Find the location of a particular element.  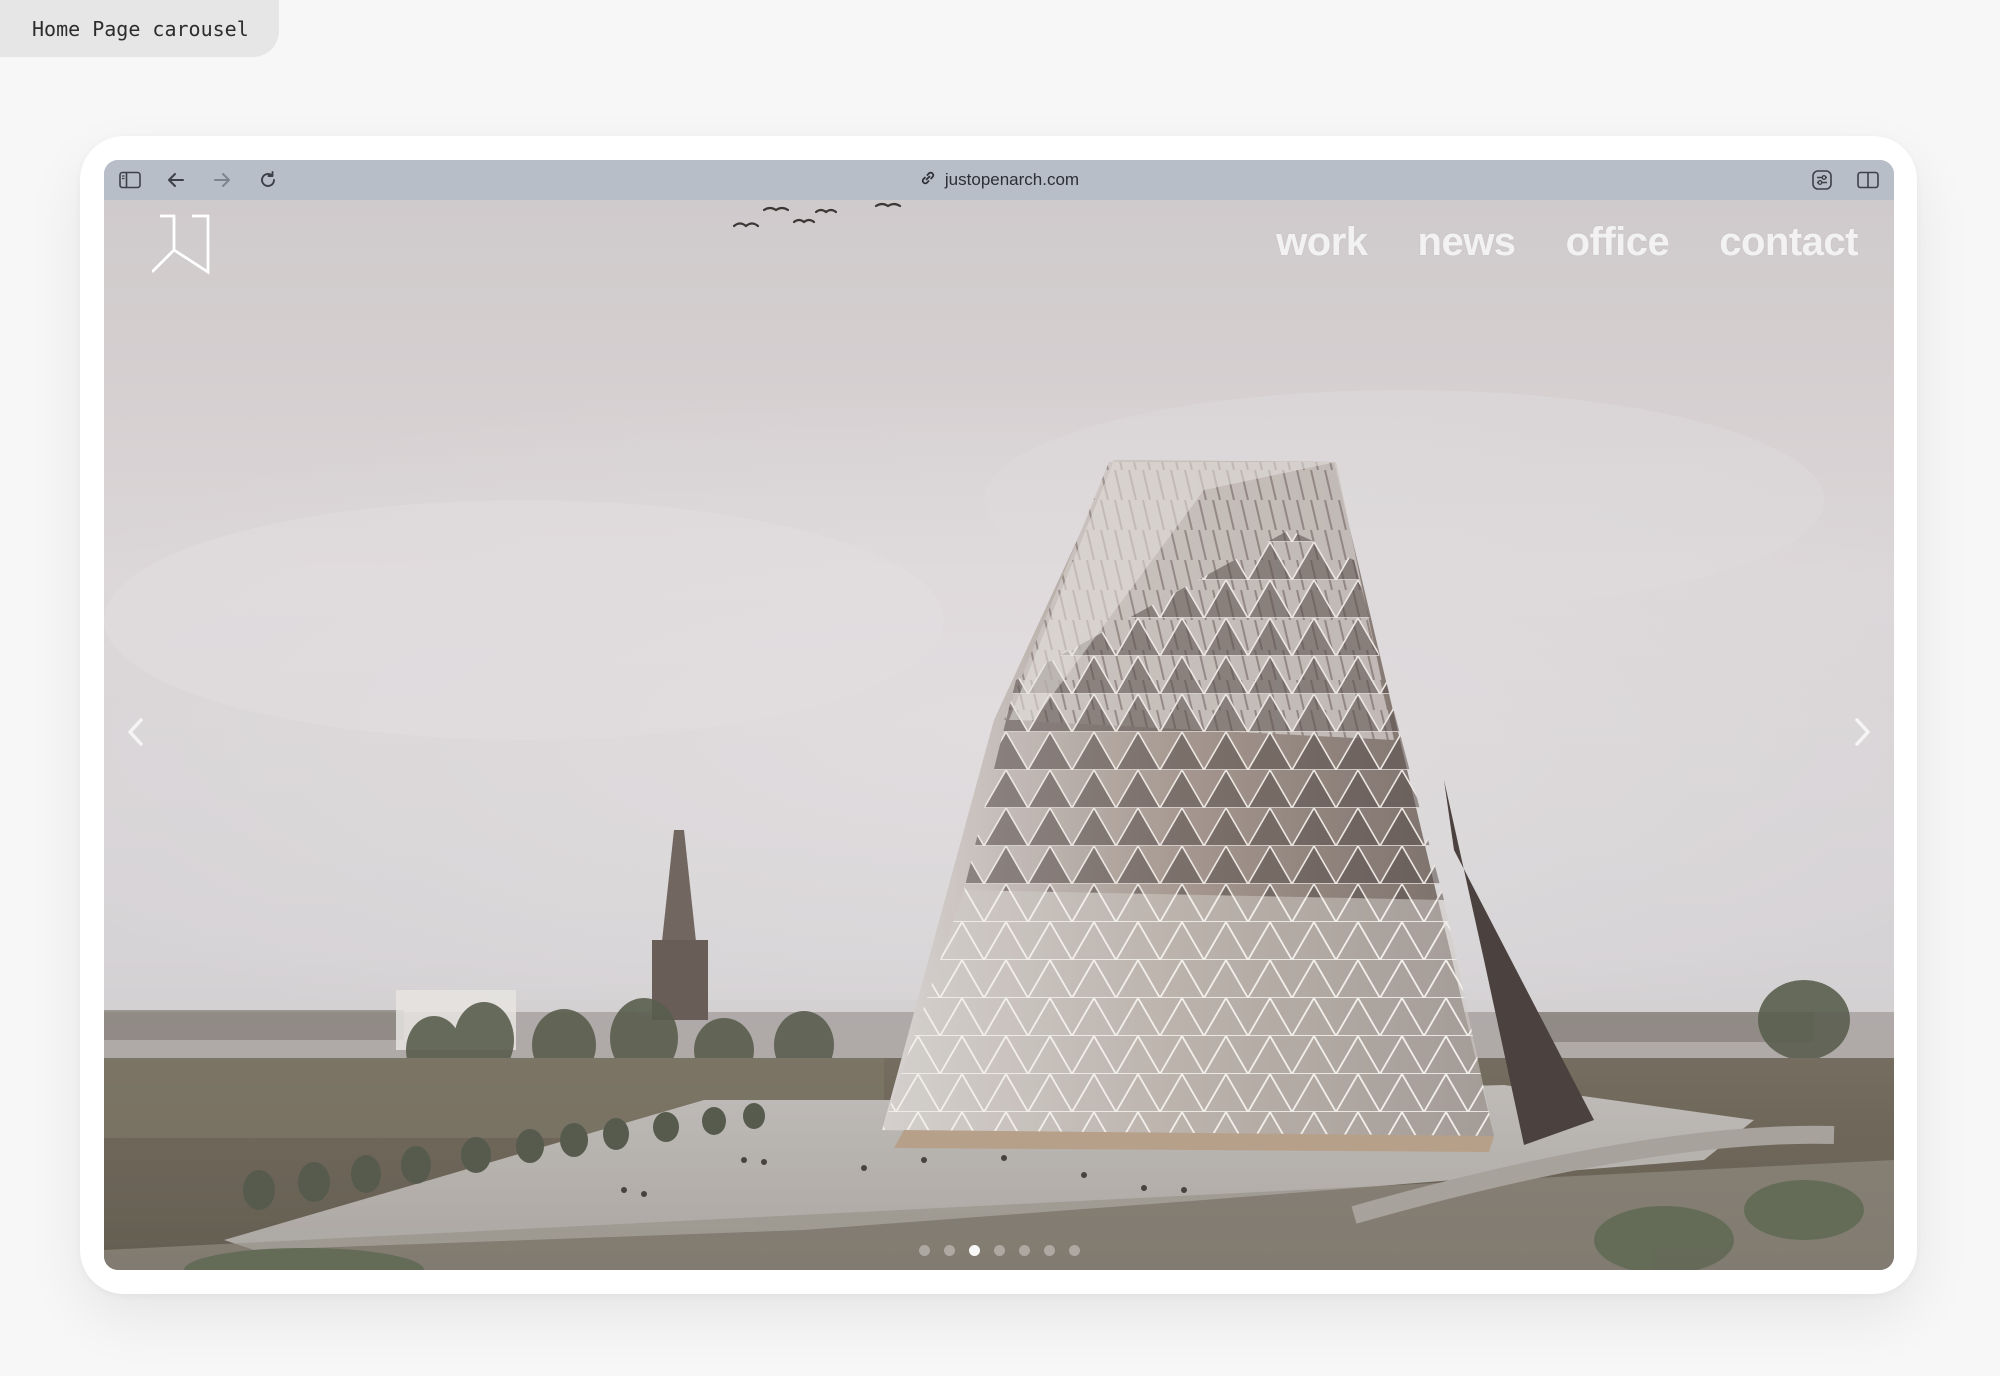

caption-tab: Home Page carousel is located at coordinates (139, 28).